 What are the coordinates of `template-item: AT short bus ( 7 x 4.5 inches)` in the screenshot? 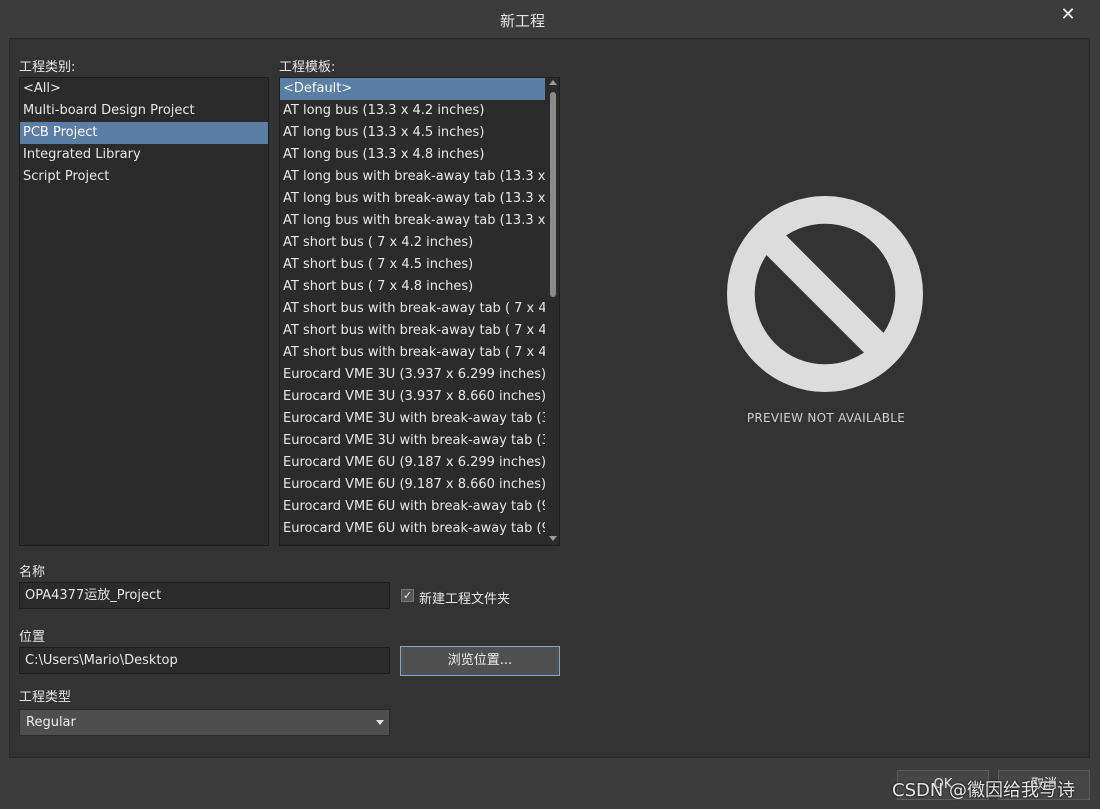 It's located at (412, 265).